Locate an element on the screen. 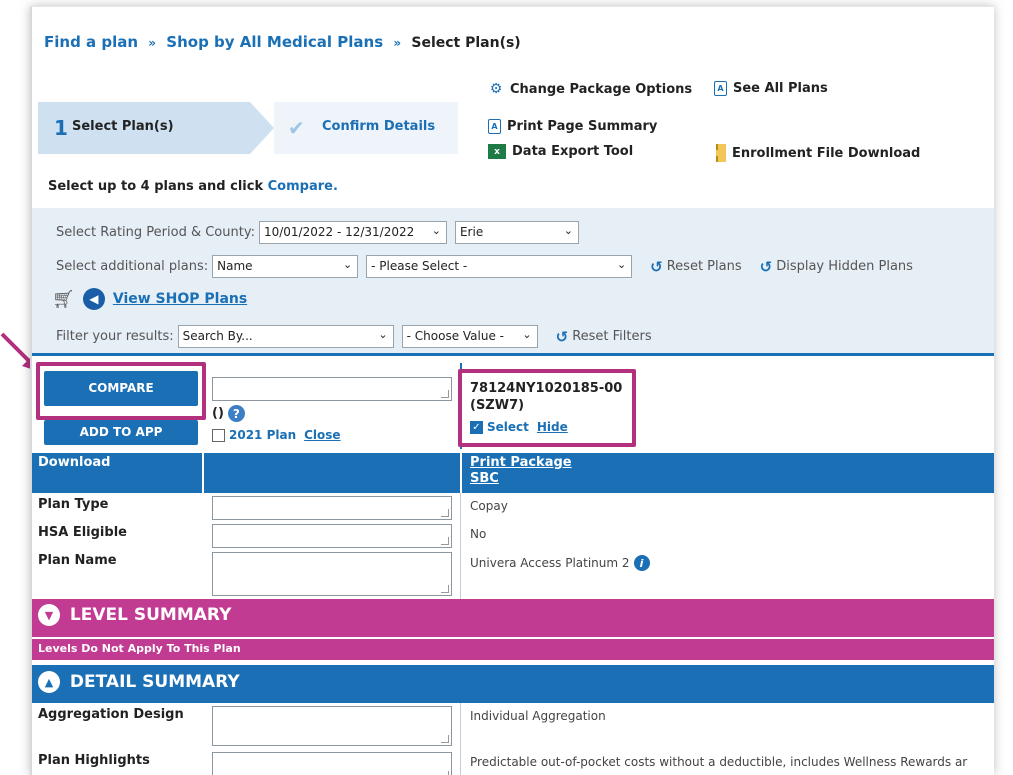 This screenshot has width=1013, height=775. row-label: Plan Name is located at coordinates (77, 560).